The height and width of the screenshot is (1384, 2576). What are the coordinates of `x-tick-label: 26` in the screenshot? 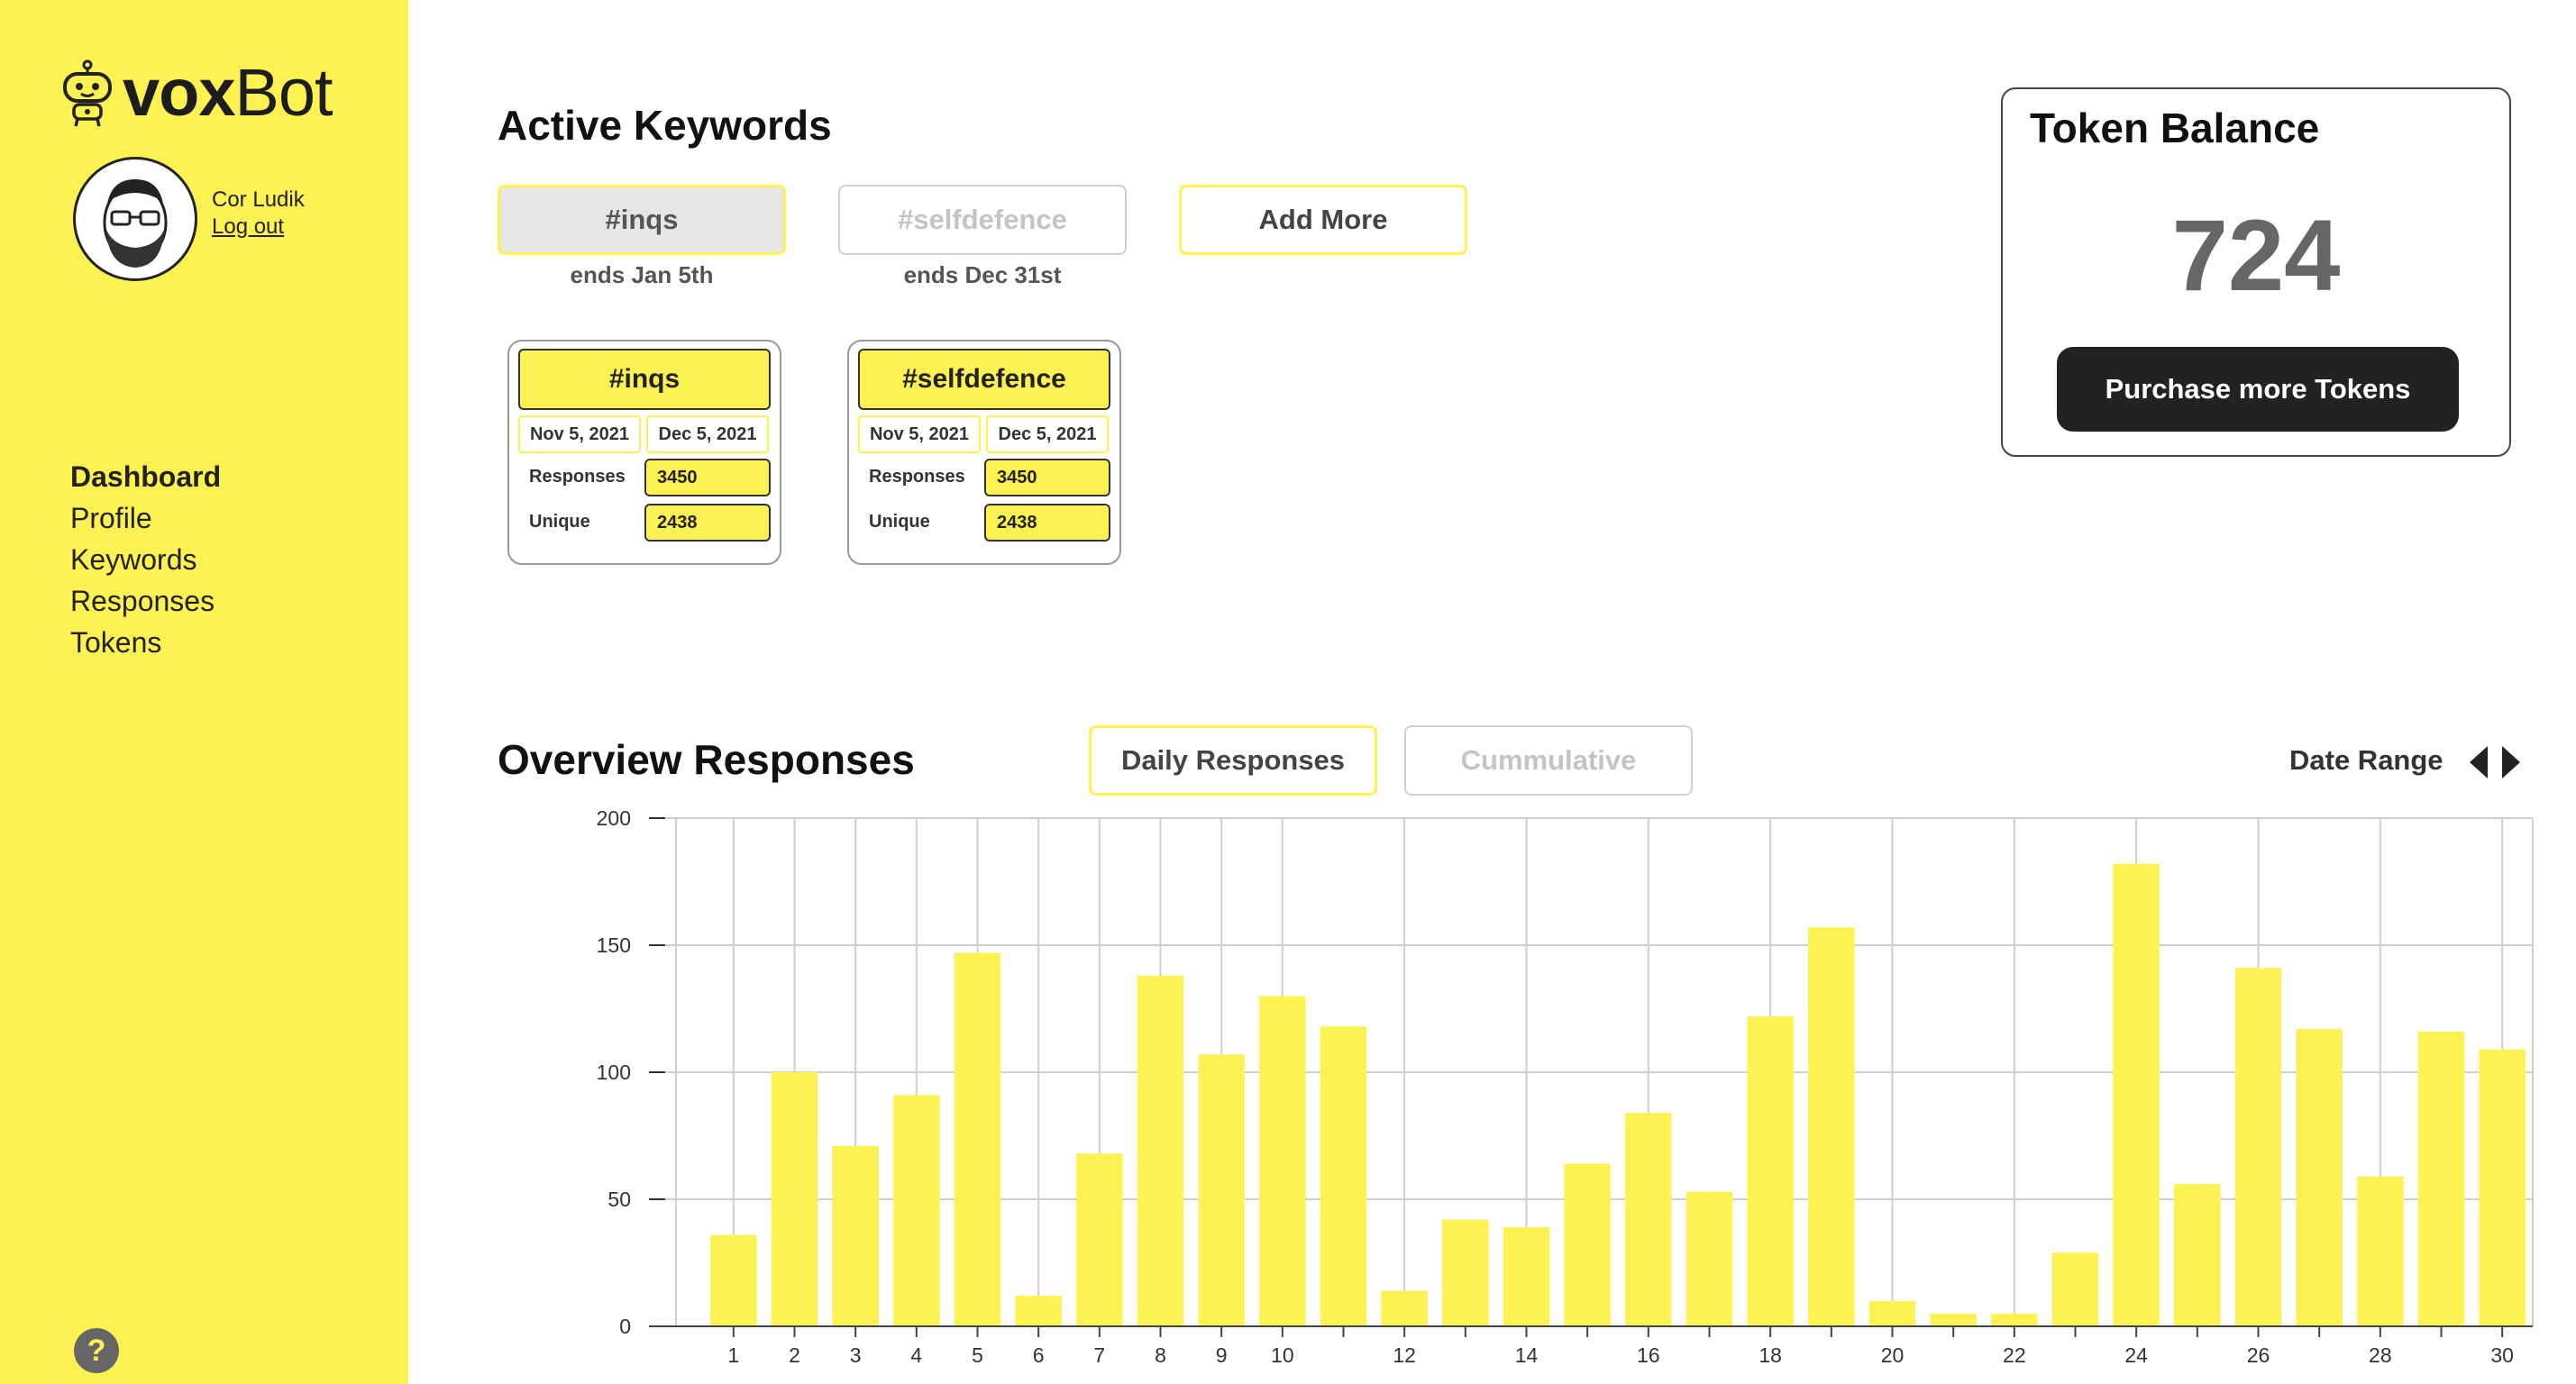 It's located at (2258, 1355).